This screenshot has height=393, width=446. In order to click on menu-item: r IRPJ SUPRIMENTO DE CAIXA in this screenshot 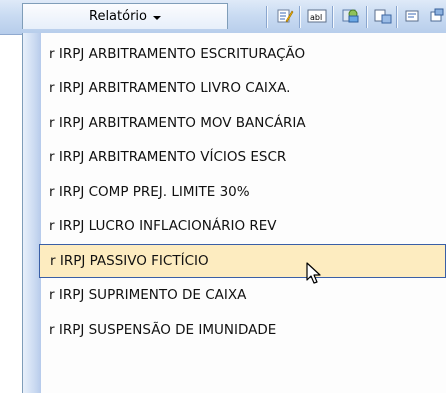, I will do `click(243, 295)`.